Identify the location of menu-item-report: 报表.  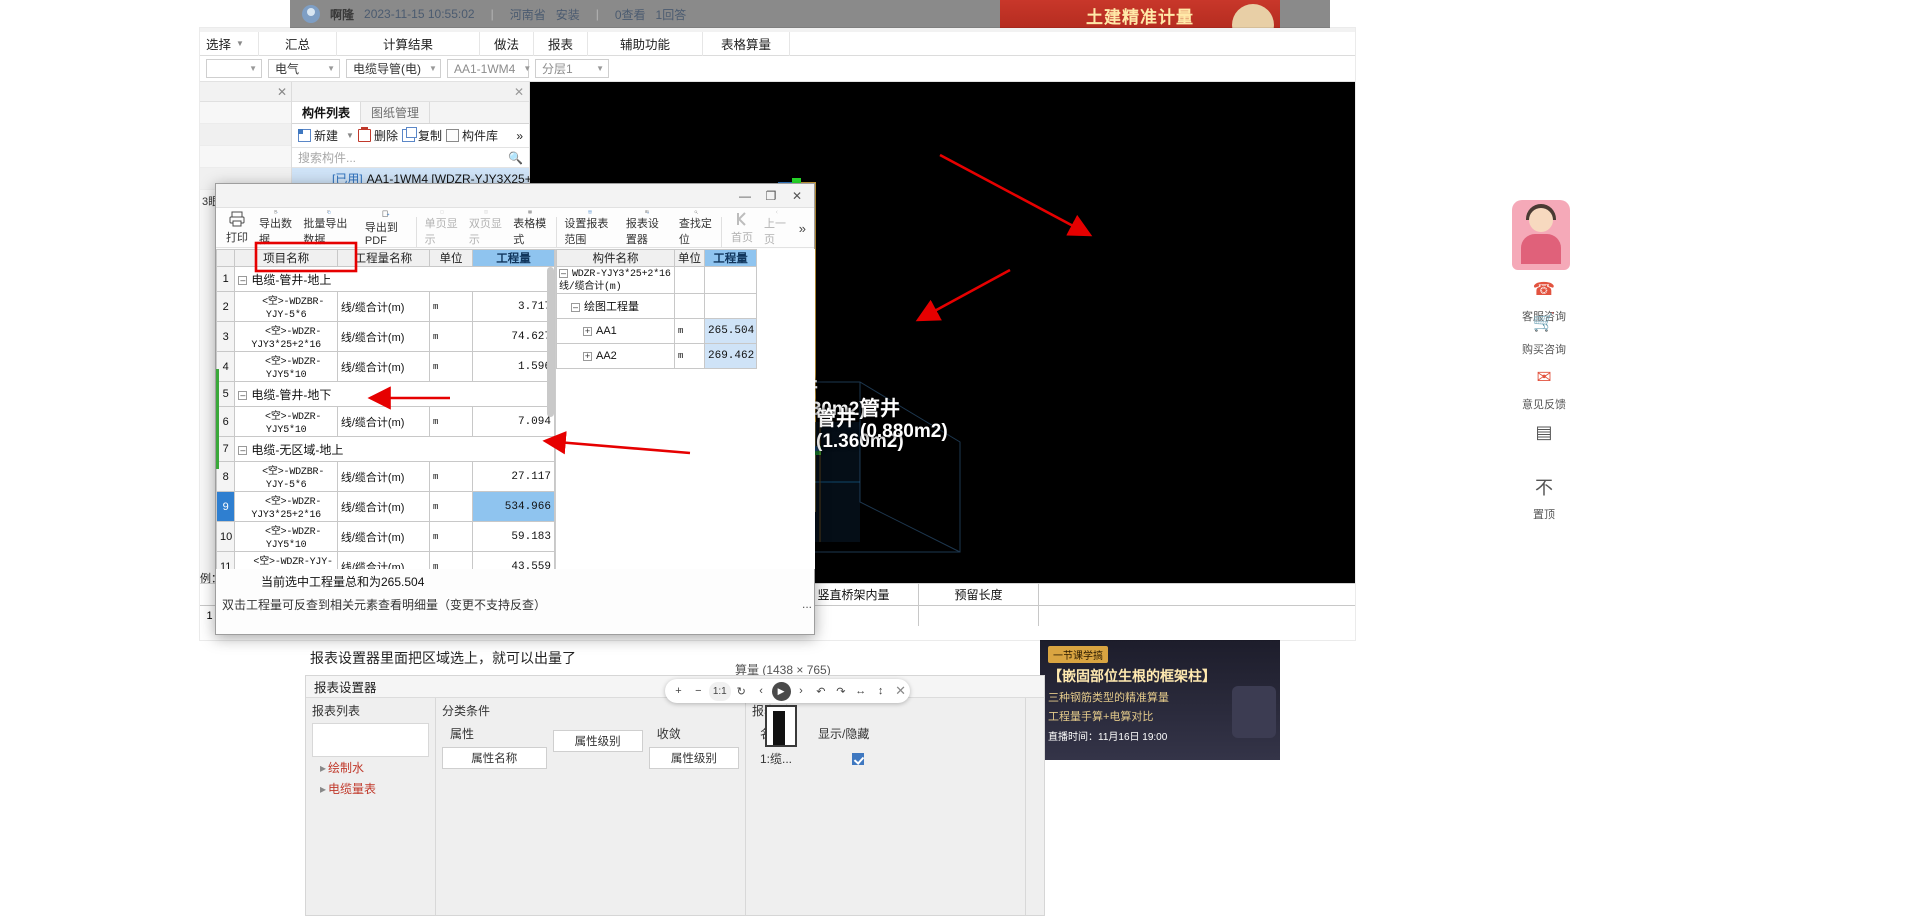
(561, 43).